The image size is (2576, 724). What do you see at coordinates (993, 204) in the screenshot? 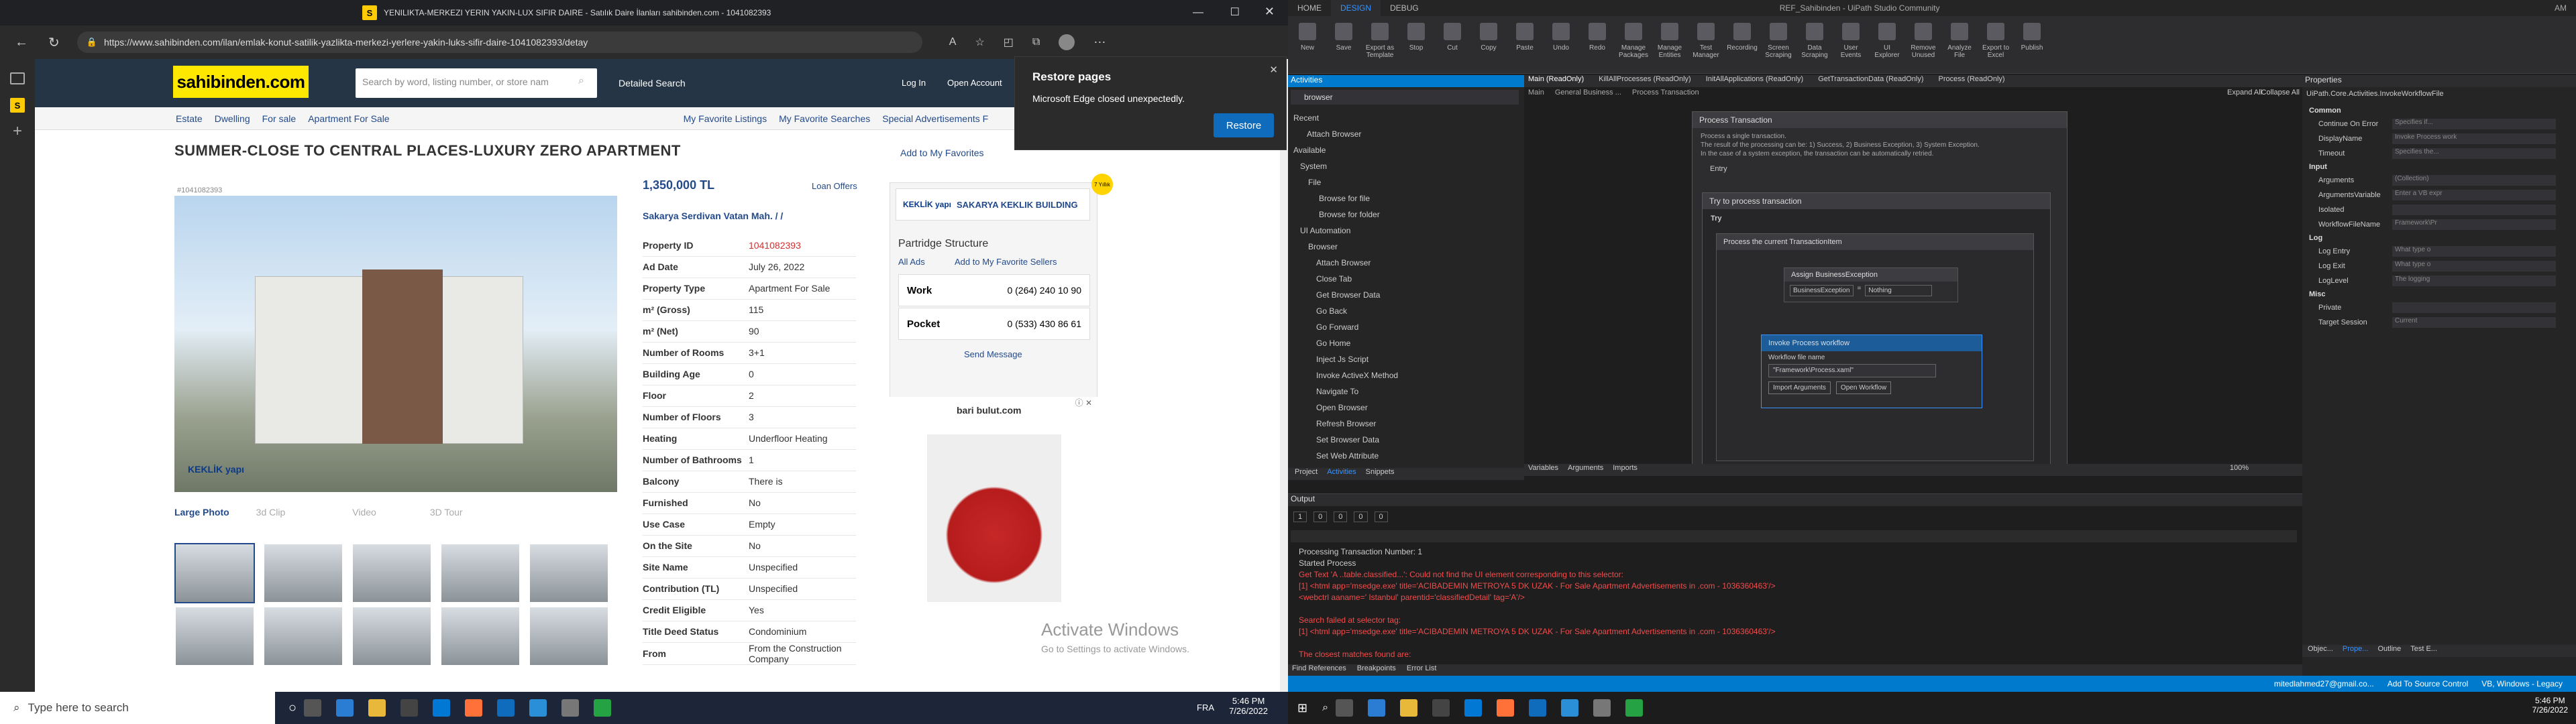
I see `store-banner: KEKLİK yapı SAKARYA KEKLIK BUILDING` at bounding box center [993, 204].